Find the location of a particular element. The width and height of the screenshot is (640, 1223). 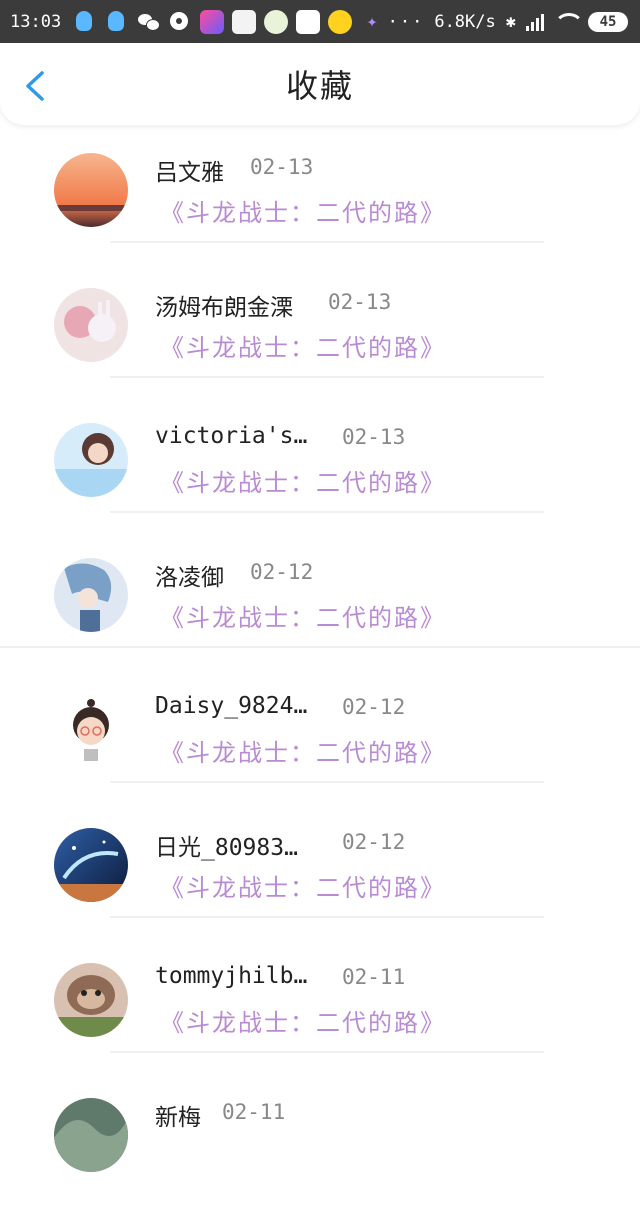

network-speed: 6.8K/s is located at coordinates (465, 21).